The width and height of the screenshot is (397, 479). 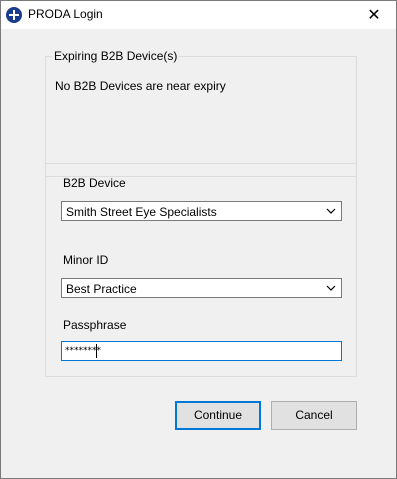 What do you see at coordinates (95, 325) in the screenshot?
I see `passphrase-label: Passphrase` at bounding box center [95, 325].